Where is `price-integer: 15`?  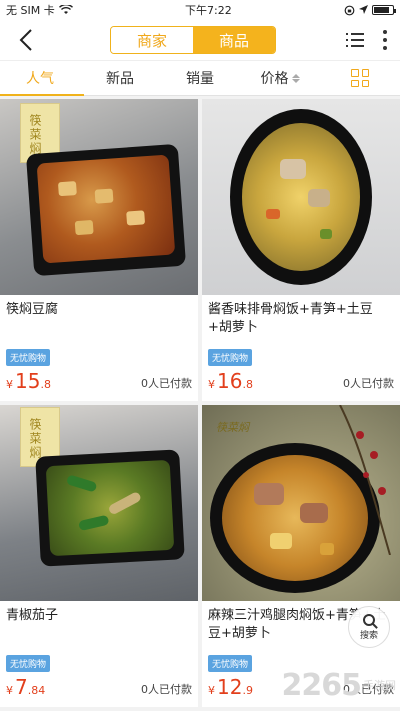
price-integer: 15 is located at coordinates (28, 381).